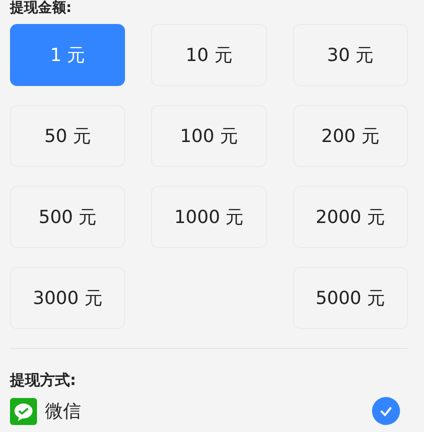 This screenshot has width=424, height=432. I want to click on amount-option: 10 元, so click(209, 55).